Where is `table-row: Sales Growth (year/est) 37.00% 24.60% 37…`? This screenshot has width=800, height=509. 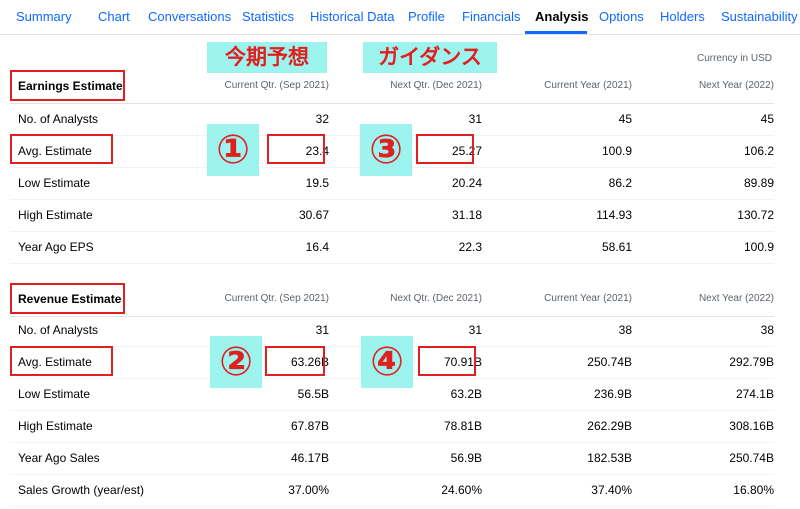 table-row: Sales Growth (year/est) 37.00% 24.60% 37… is located at coordinates (392, 490).